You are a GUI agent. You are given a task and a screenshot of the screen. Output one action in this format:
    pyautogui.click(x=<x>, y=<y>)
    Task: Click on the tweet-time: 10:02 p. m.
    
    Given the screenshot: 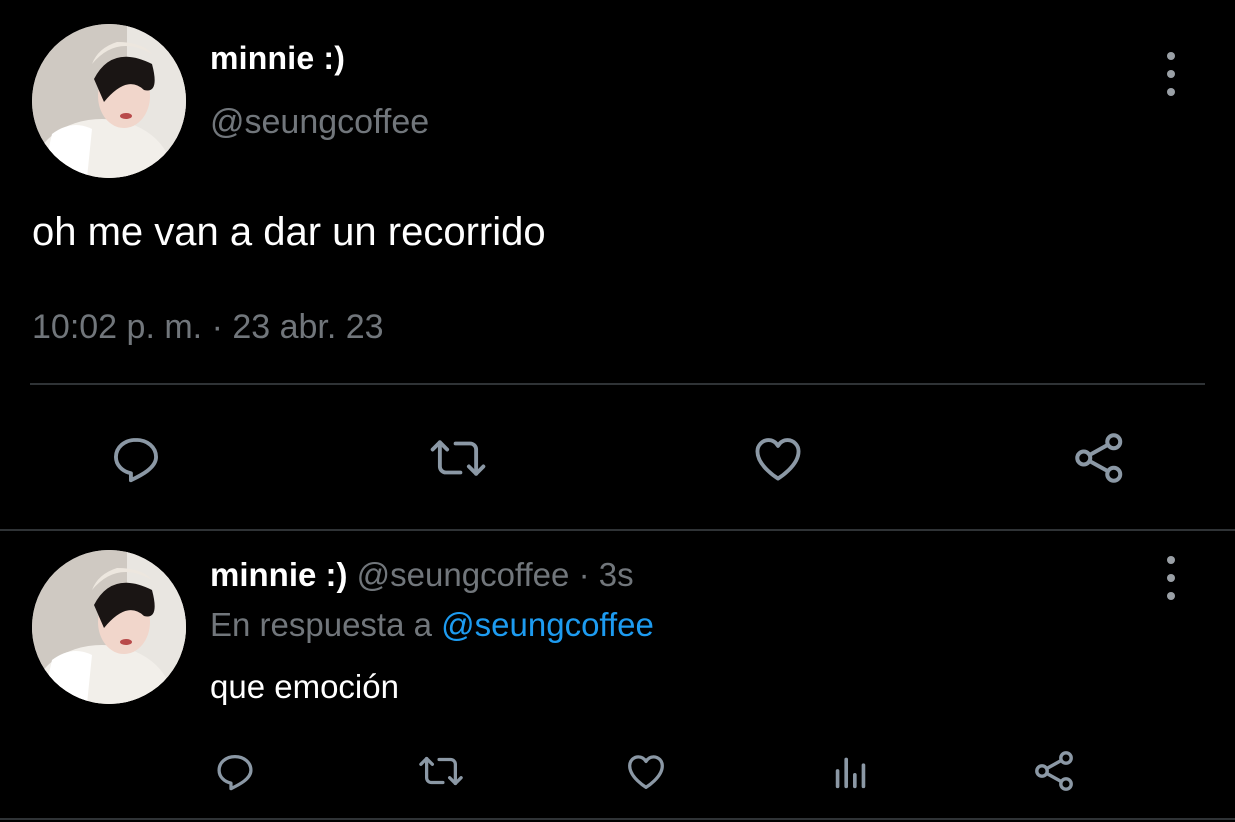 What is the action you would take?
    pyautogui.click(x=117, y=327)
    